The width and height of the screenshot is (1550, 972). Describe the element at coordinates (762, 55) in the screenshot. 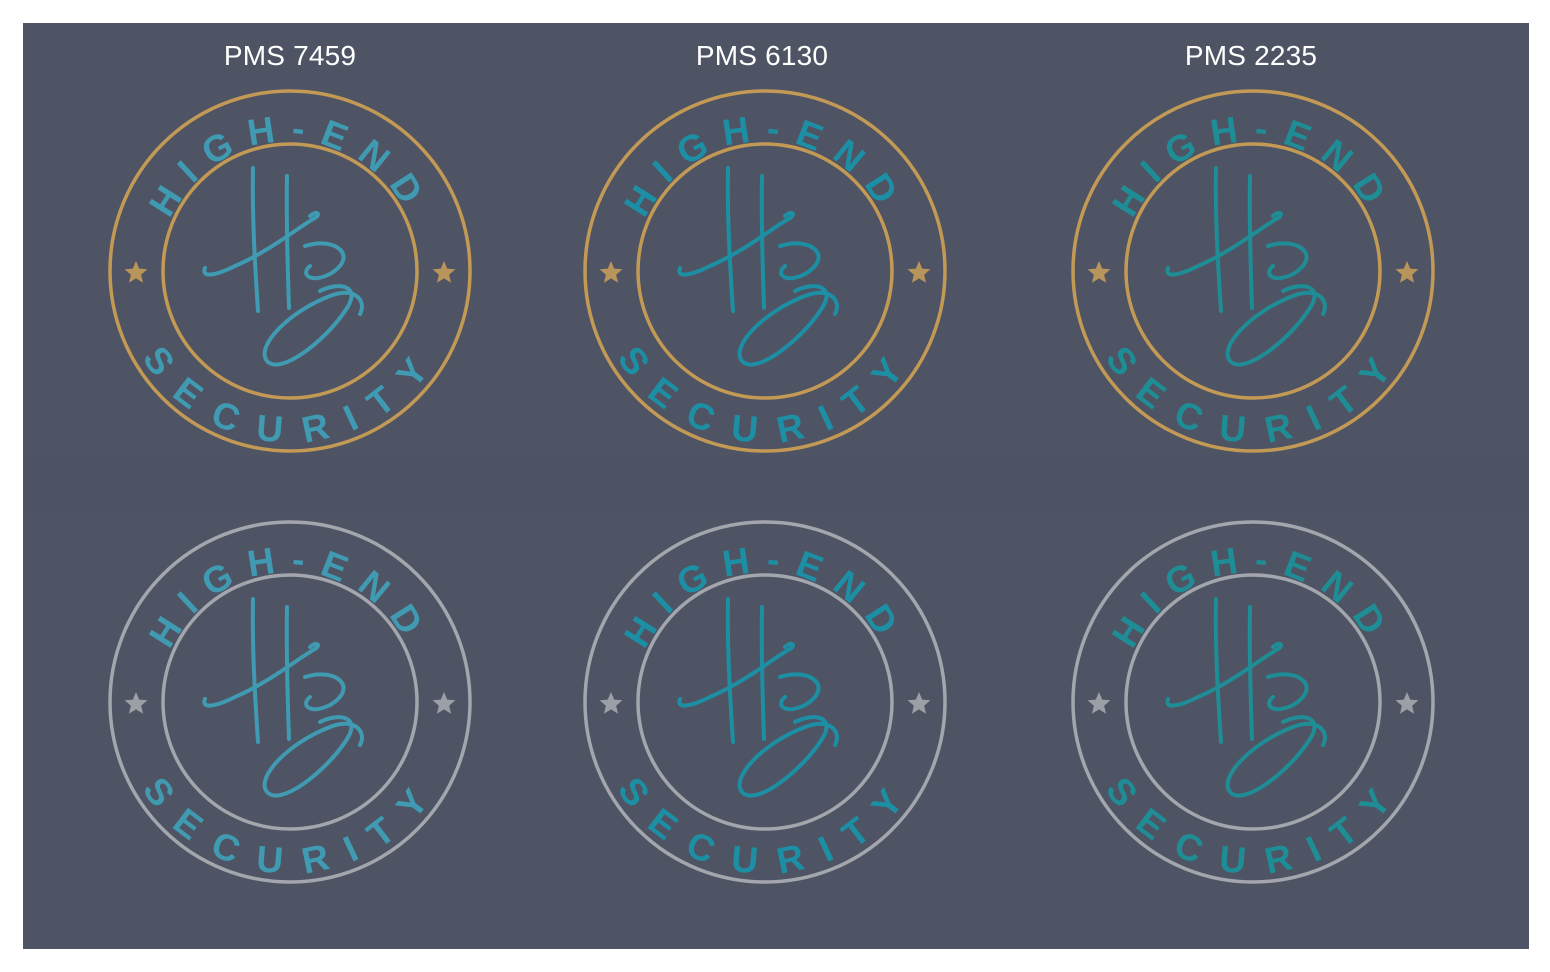

I see `swatch-label-2: PMS 6130` at that location.